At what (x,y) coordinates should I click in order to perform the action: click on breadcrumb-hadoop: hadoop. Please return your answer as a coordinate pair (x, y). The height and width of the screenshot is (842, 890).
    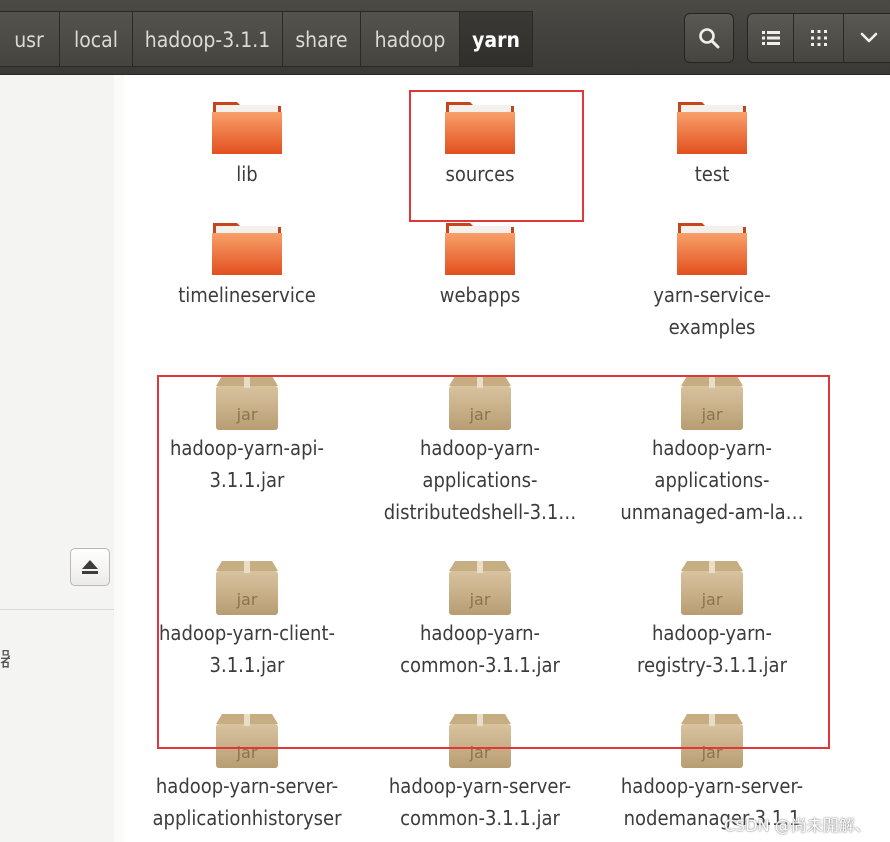
    Looking at the image, I should click on (410, 39).